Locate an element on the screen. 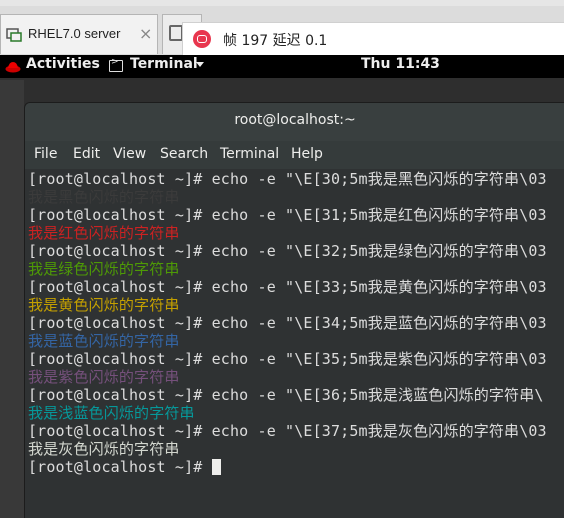 The width and height of the screenshot is (564, 518). background-window is located at coordinates (12, 299).